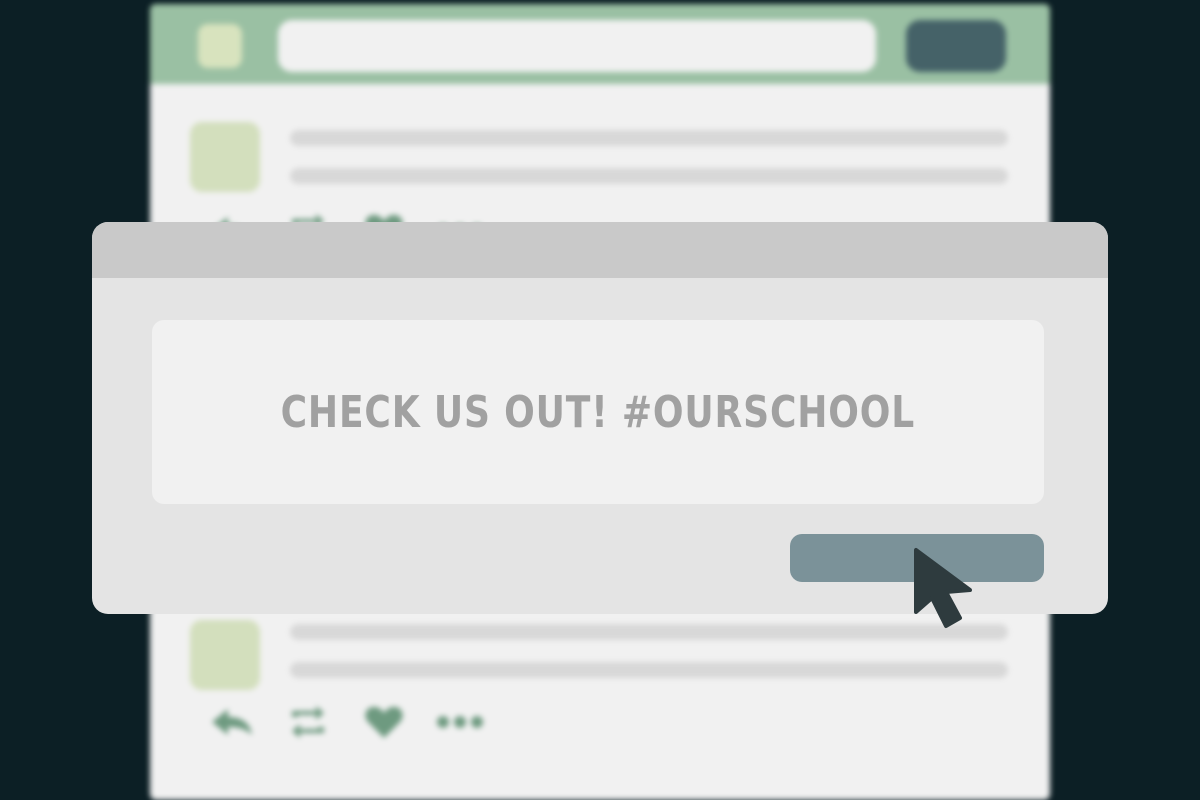 This screenshot has width=1200, height=800. What do you see at coordinates (943, 588) in the screenshot?
I see `cursor-arrow-icon` at bounding box center [943, 588].